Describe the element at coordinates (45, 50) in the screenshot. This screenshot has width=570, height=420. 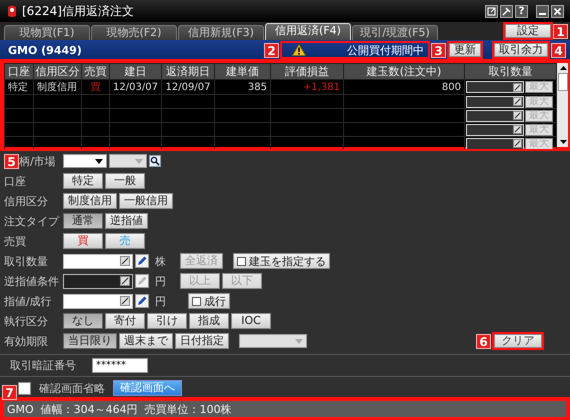
I see `symbol-name: GMO (9449)` at that location.